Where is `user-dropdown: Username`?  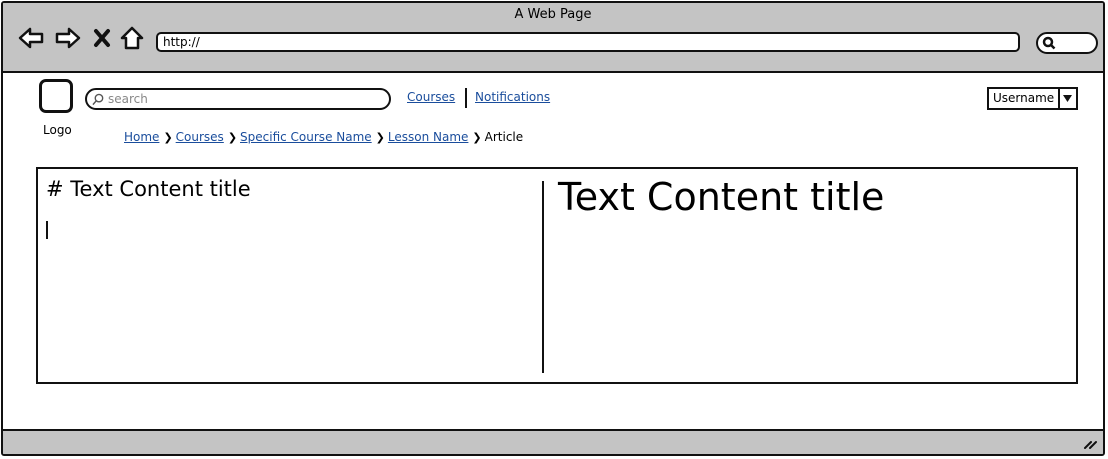
user-dropdown: Username is located at coordinates (1032, 98).